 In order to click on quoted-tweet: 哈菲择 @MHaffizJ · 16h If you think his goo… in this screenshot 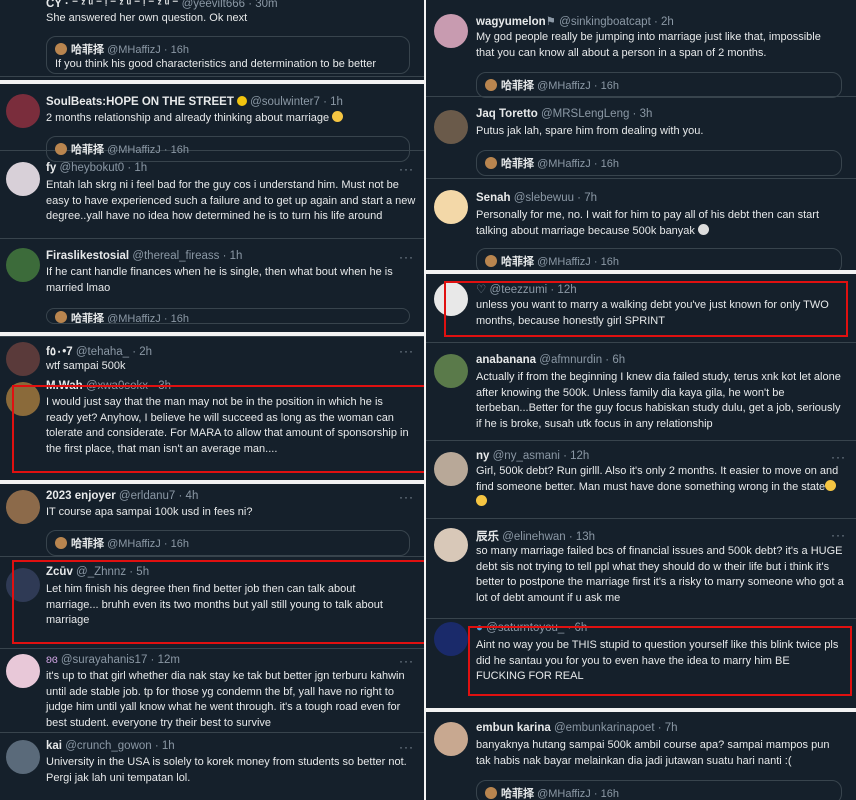, I will do `click(228, 55)`.